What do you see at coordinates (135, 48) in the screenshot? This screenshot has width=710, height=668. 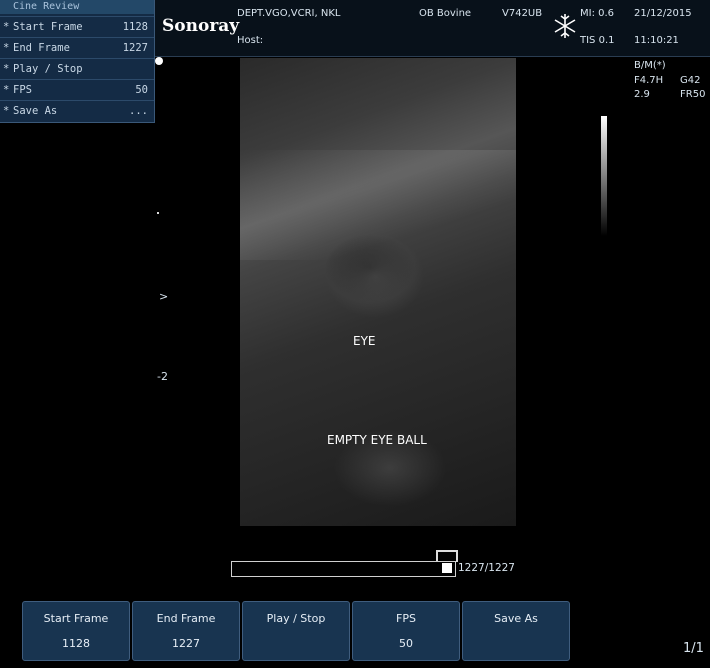 I see `menu-item-value: 1227` at bounding box center [135, 48].